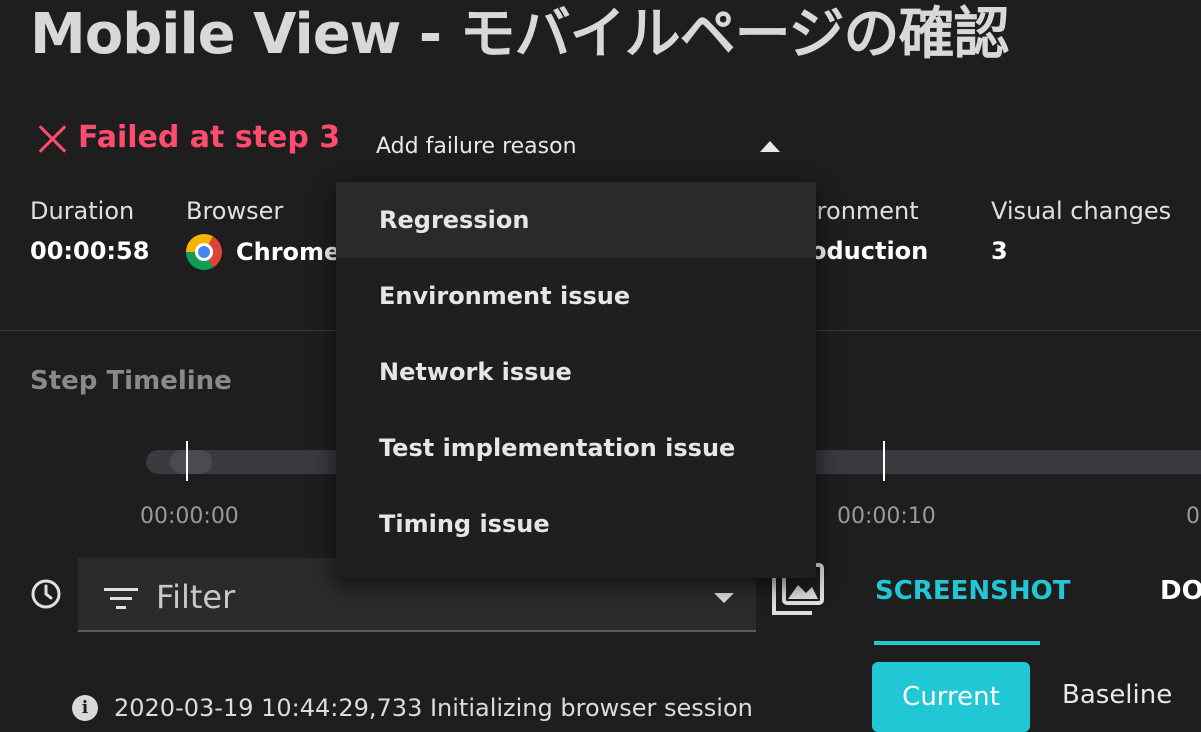 Image resolution: width=1201 pixels, height=732 pixels. I want to click on menu-item-regression: Regression, so click(576, 220).